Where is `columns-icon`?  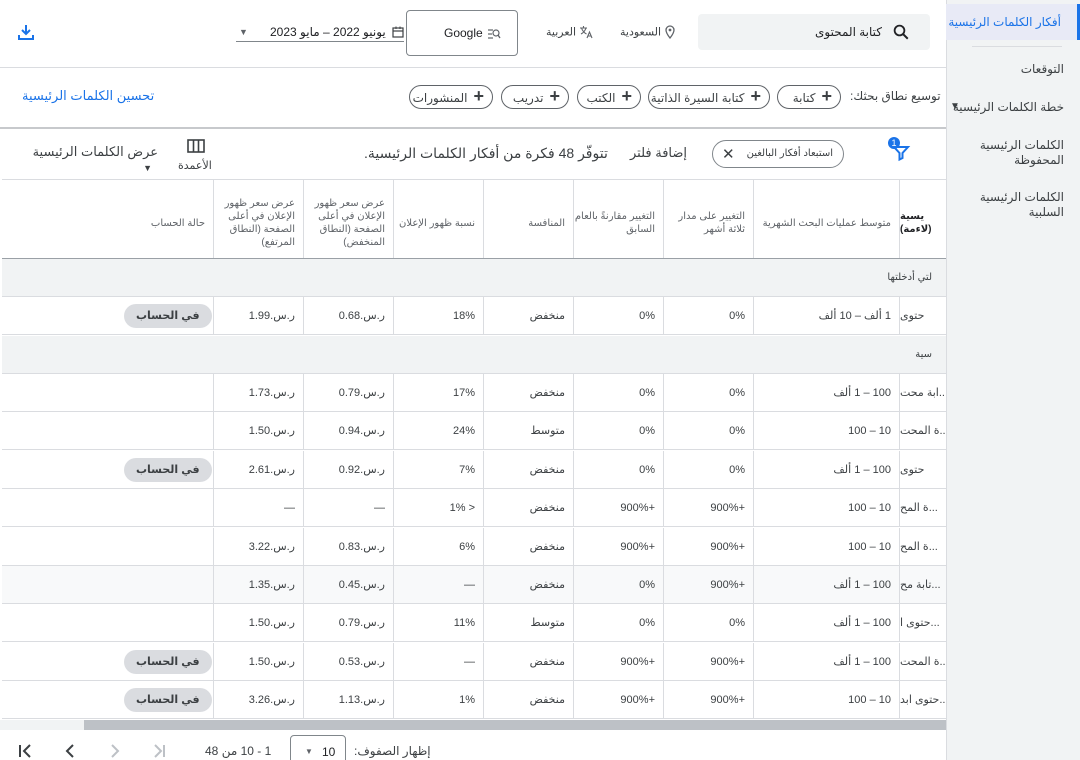
columns-icon is located at coordinates (196, 146).